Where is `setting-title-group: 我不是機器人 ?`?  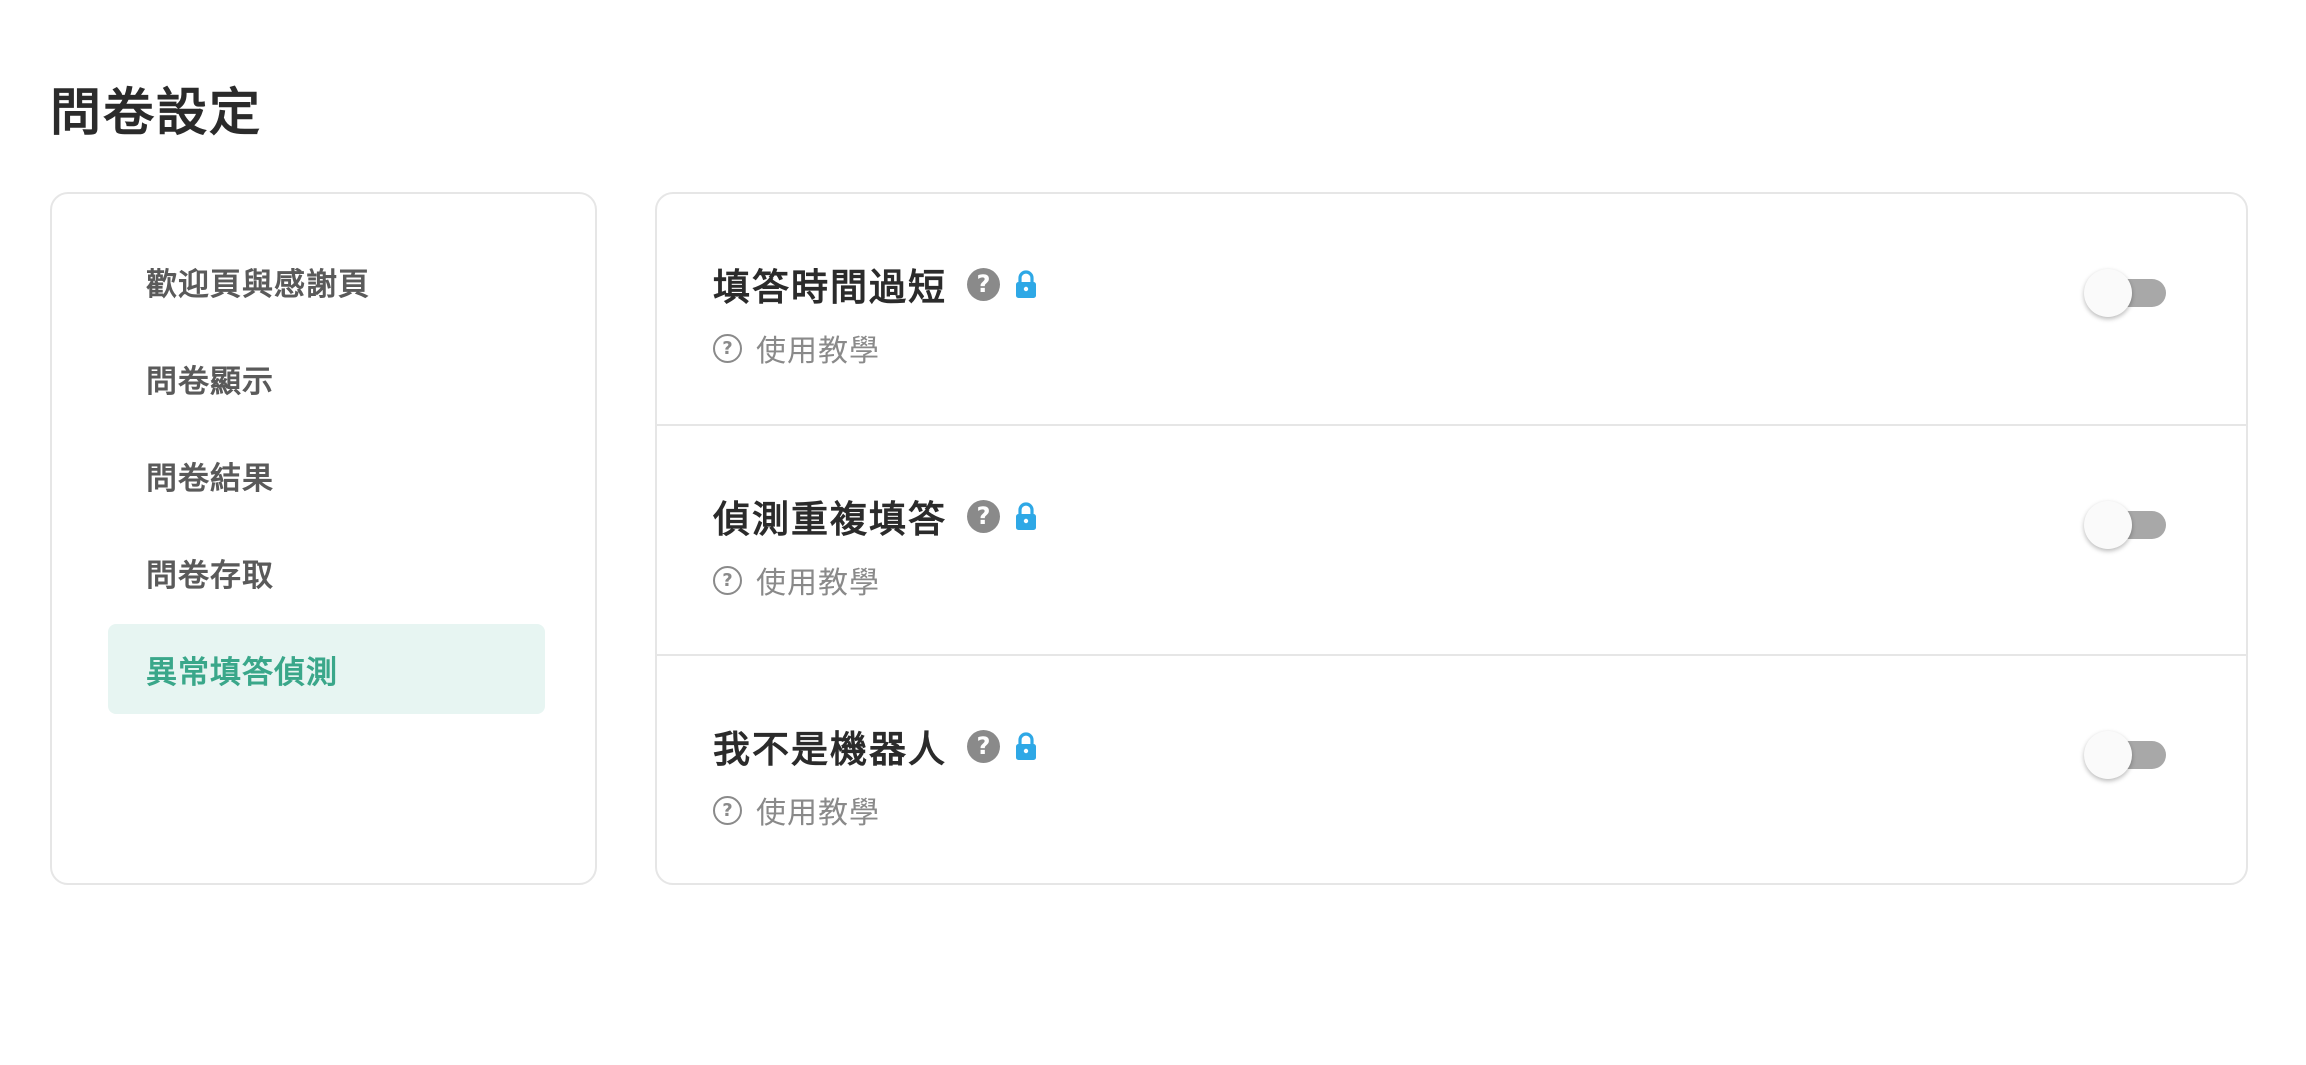
setting-title-group: 我不是機器人 ? is located at coordinates (876, 746).